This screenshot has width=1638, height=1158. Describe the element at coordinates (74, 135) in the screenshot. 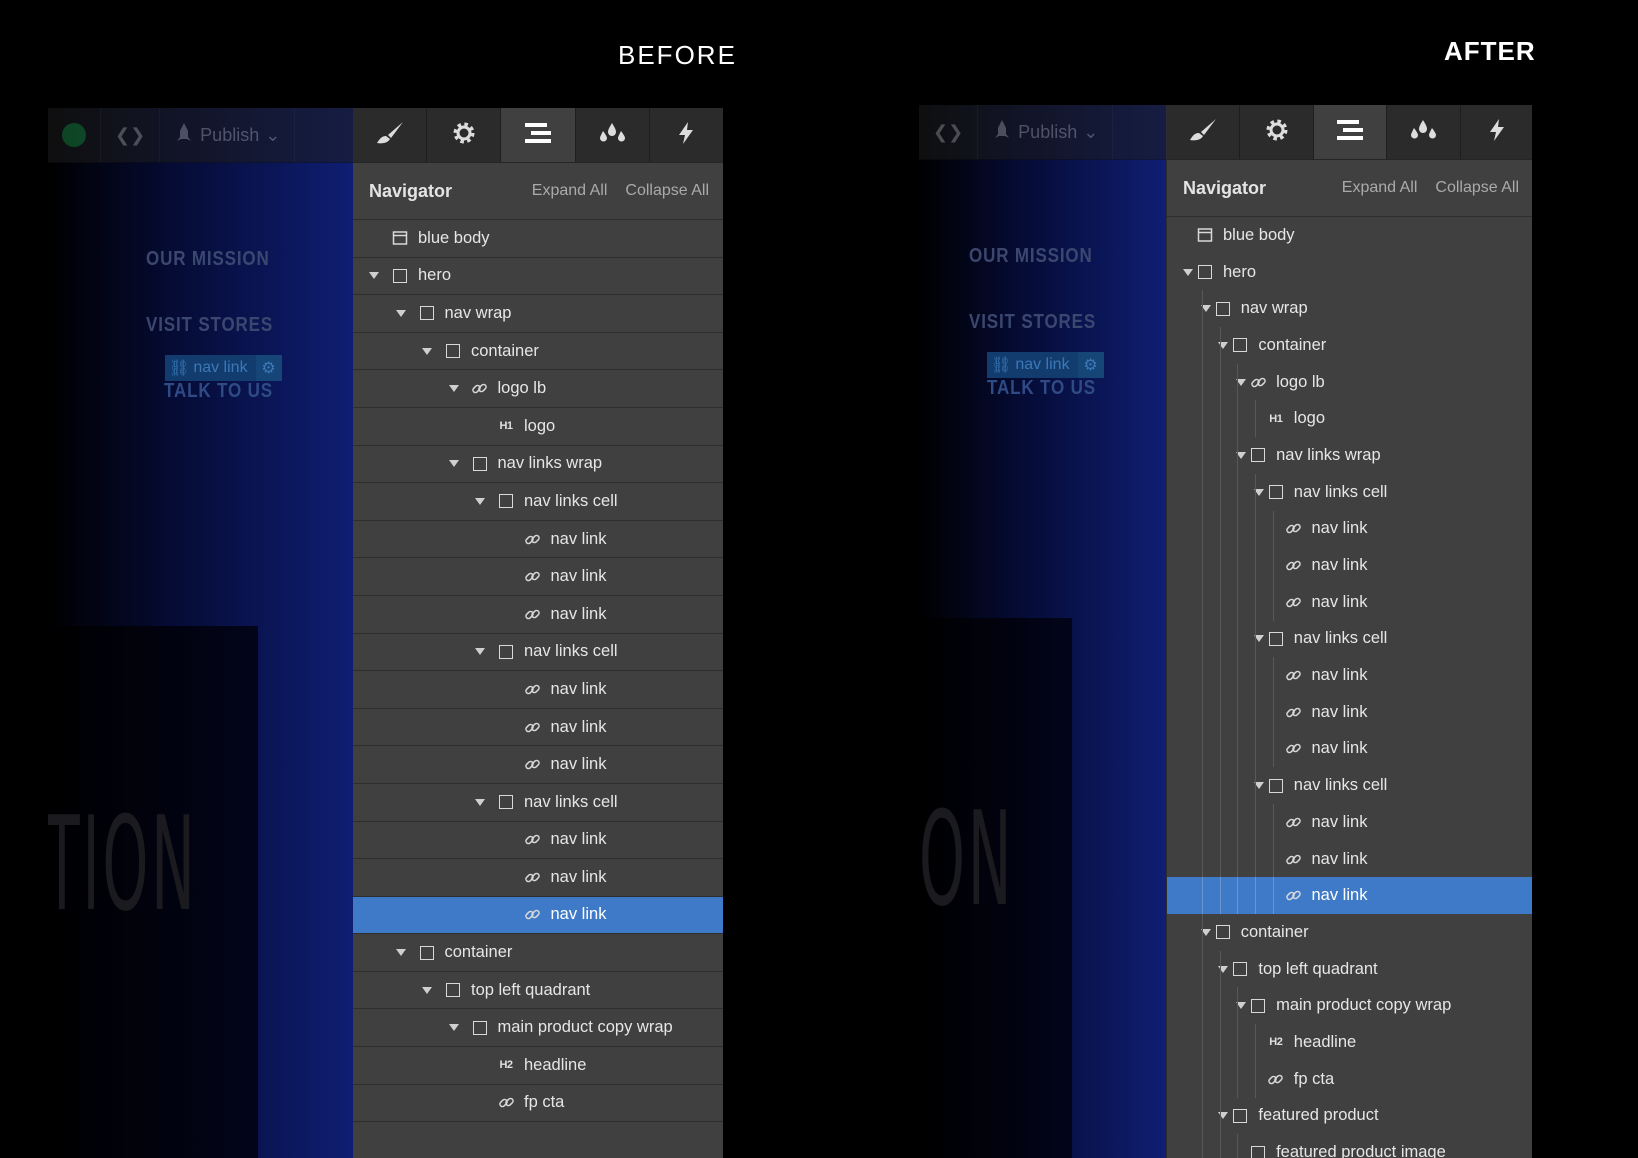

I see `status-check-icon` at that location.